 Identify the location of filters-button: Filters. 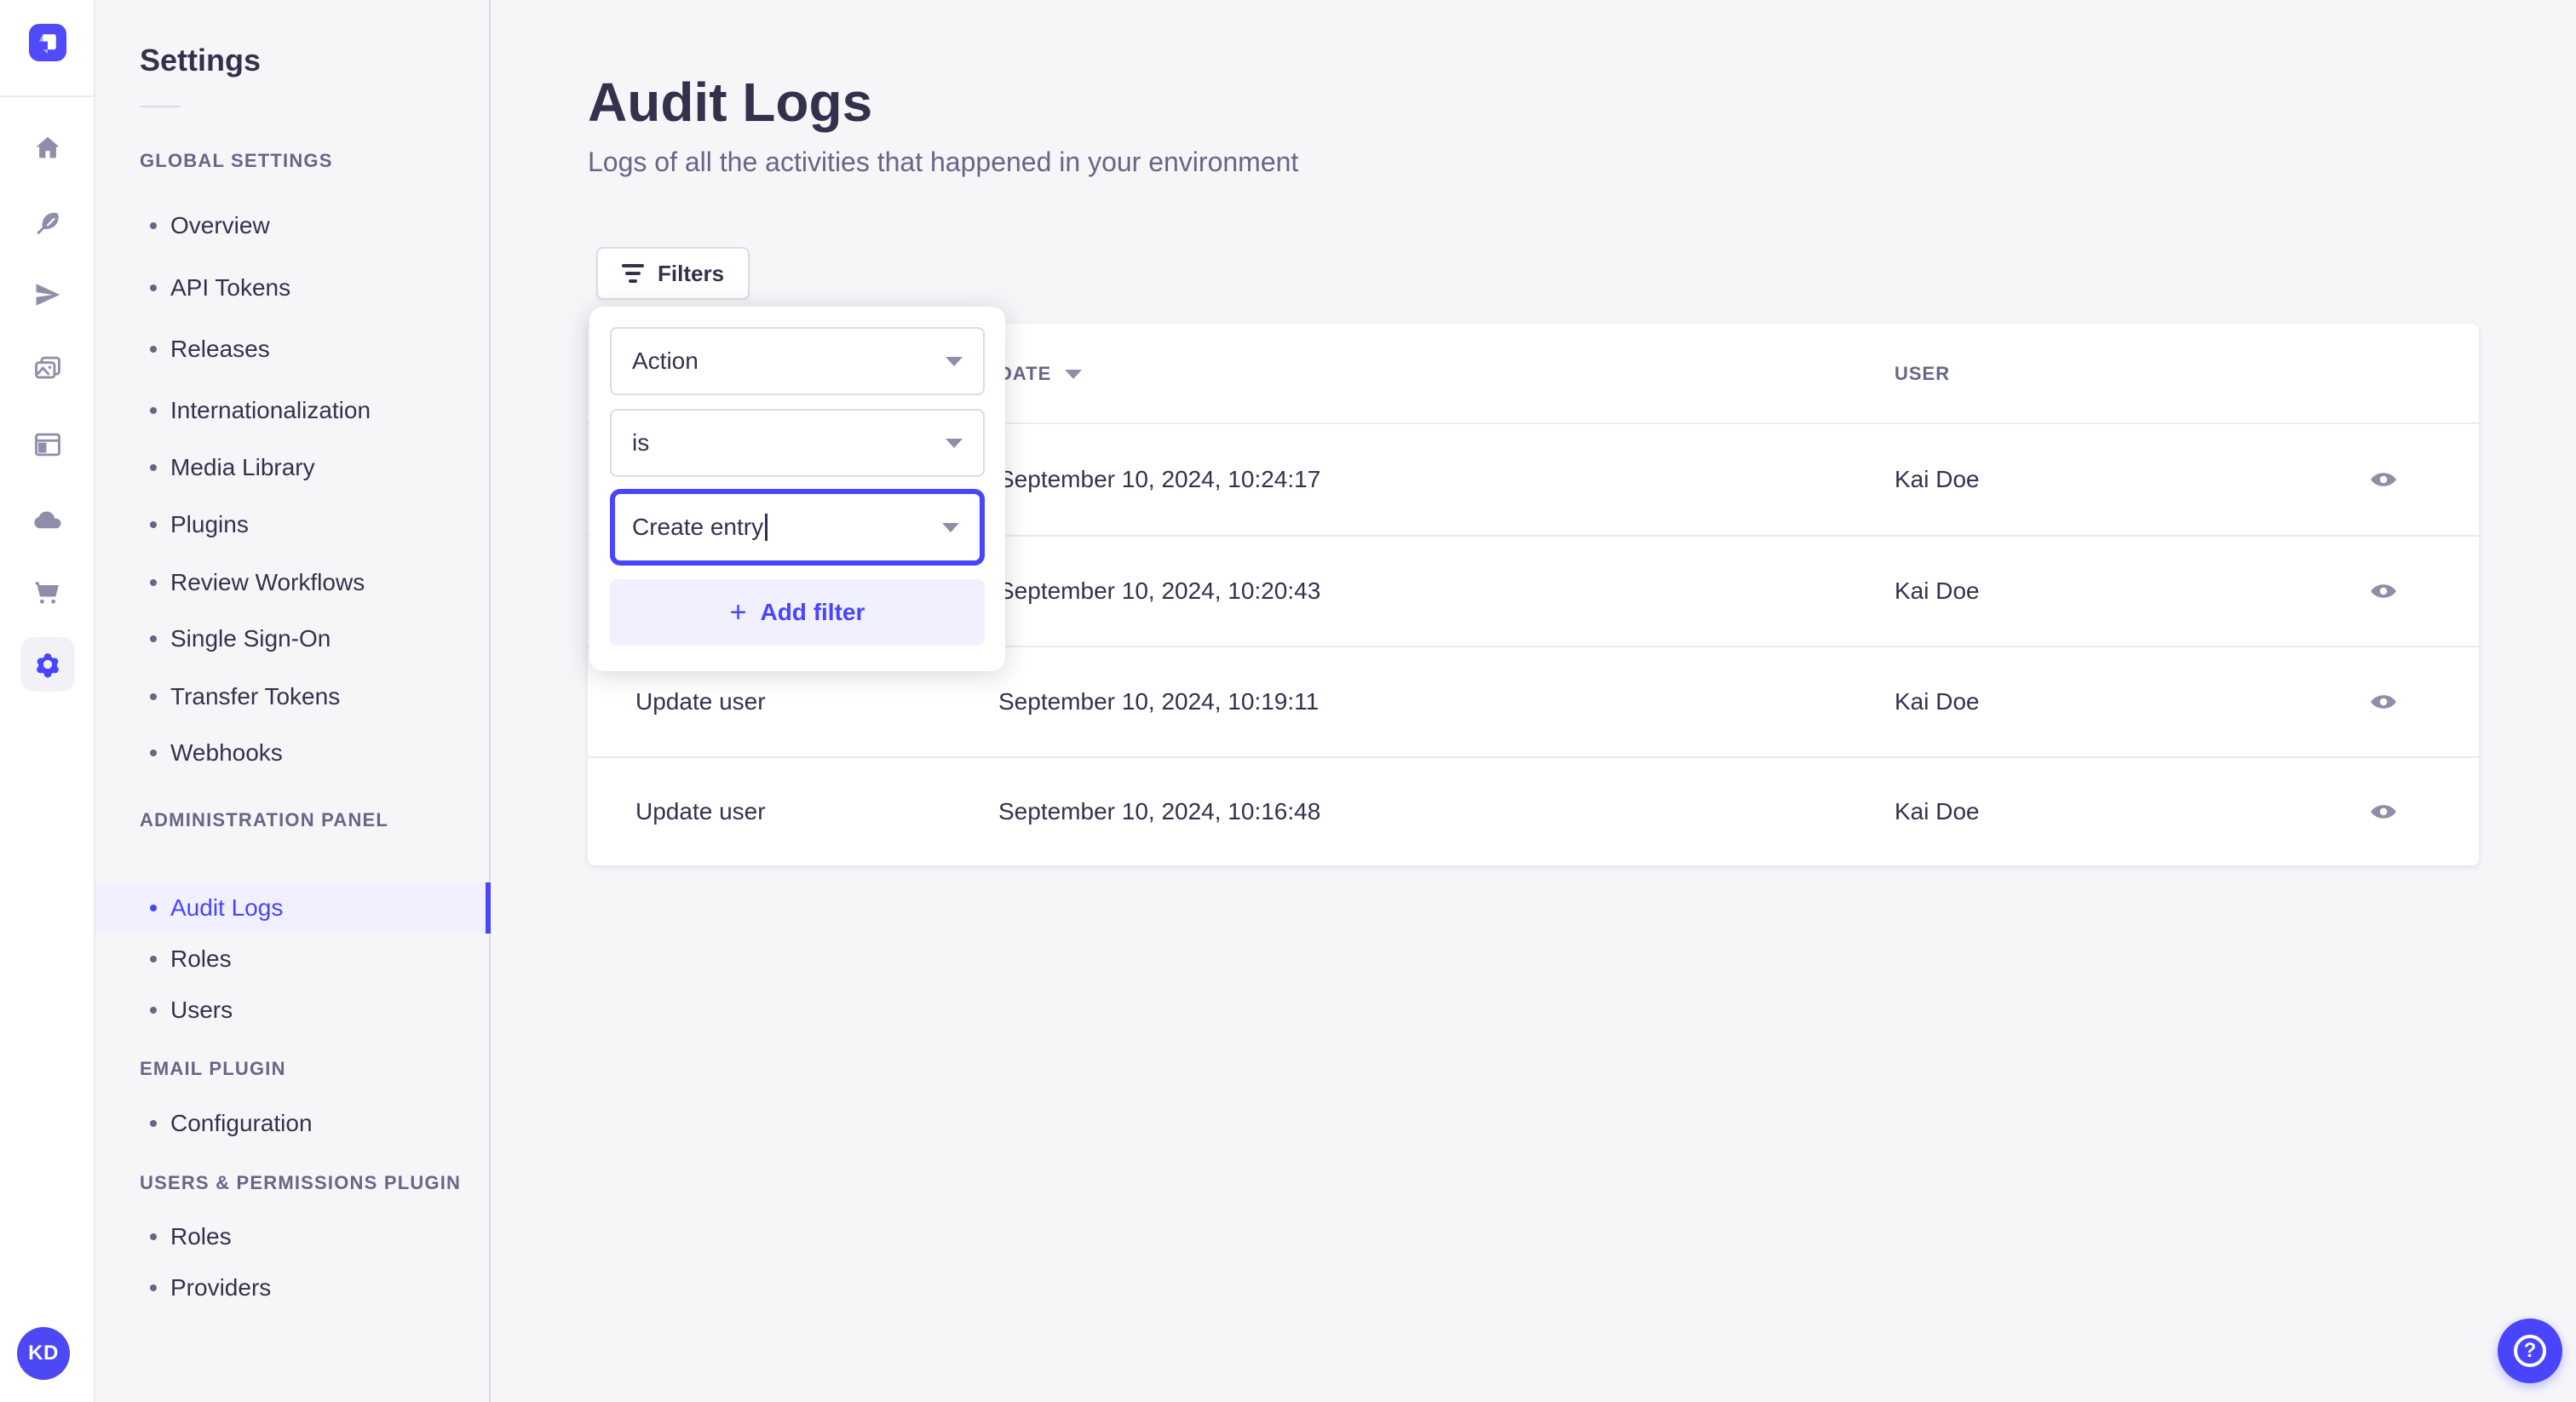
(673, 273).